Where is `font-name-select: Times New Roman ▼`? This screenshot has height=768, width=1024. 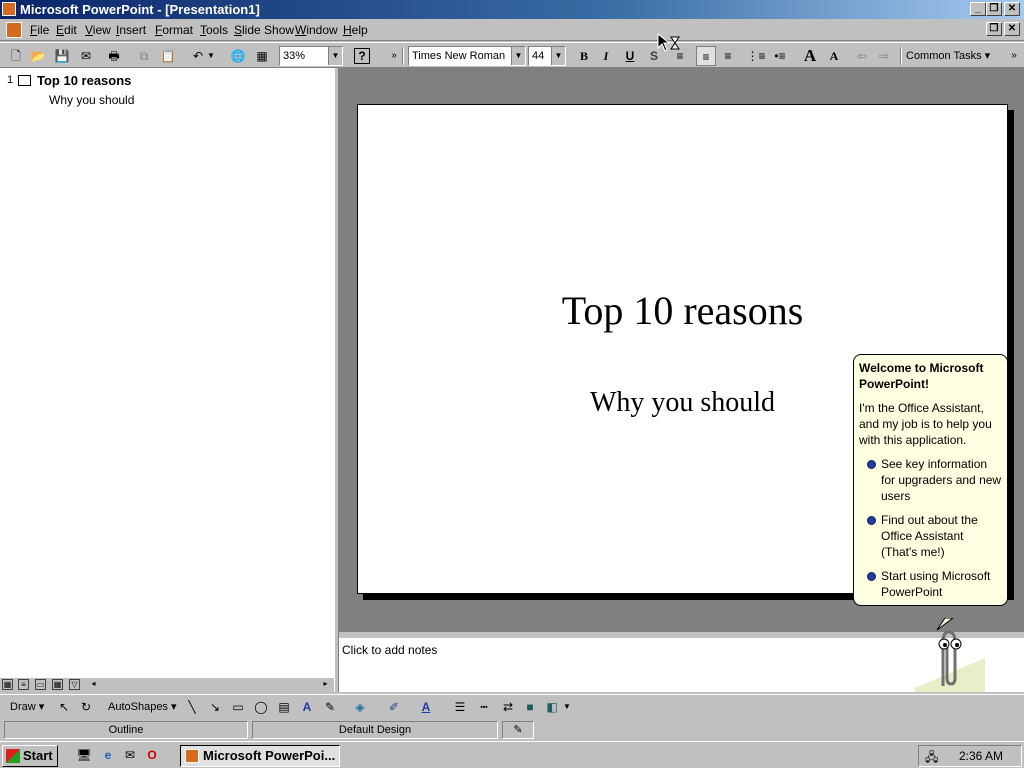 font-name-select: Times New Roman ▼ is located at coordinates (467, 56).